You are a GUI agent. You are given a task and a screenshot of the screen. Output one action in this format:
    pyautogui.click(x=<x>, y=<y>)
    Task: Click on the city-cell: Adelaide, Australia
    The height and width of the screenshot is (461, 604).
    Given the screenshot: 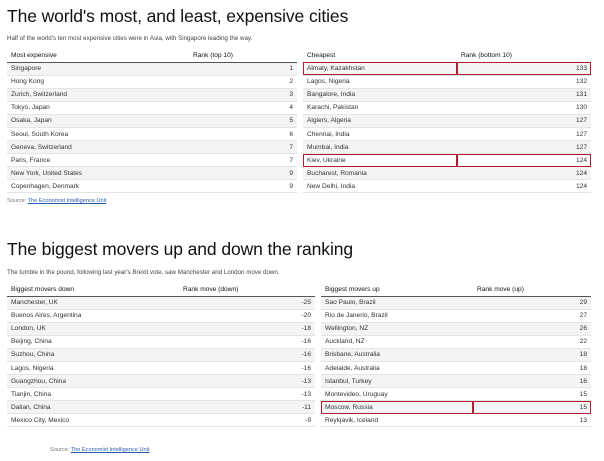 What is the action you would take?
    pyautogui.click(x=397, y=368)
    